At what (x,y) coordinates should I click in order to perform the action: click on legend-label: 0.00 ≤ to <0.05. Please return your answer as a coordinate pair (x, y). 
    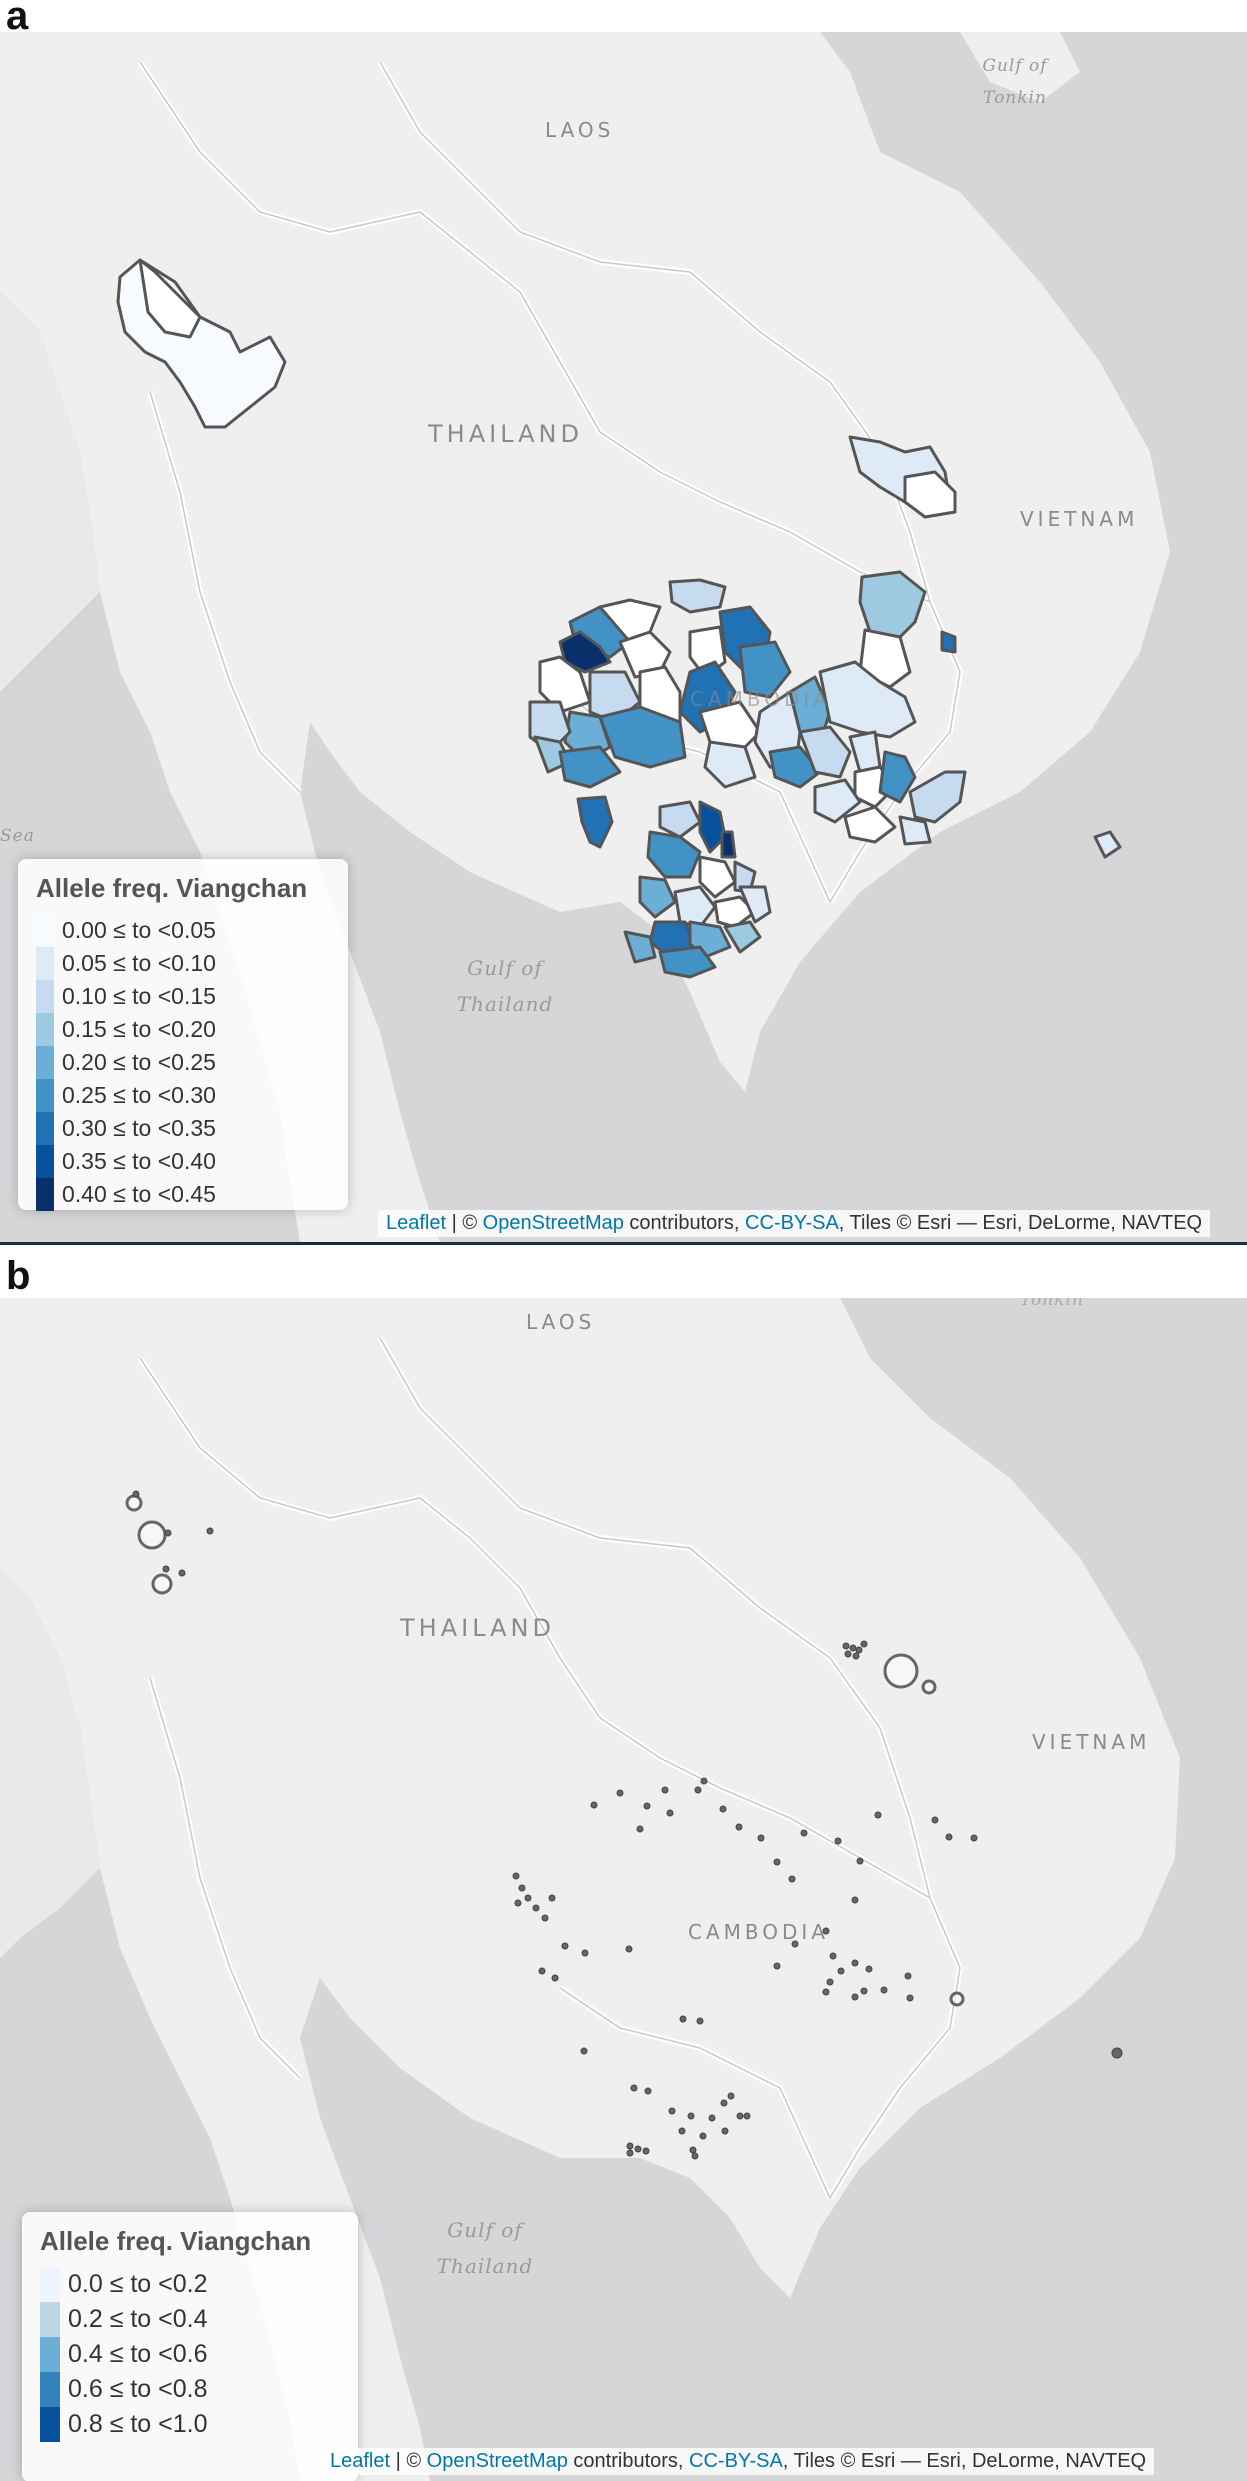
    Looking at the image, I should click on (139, 930).